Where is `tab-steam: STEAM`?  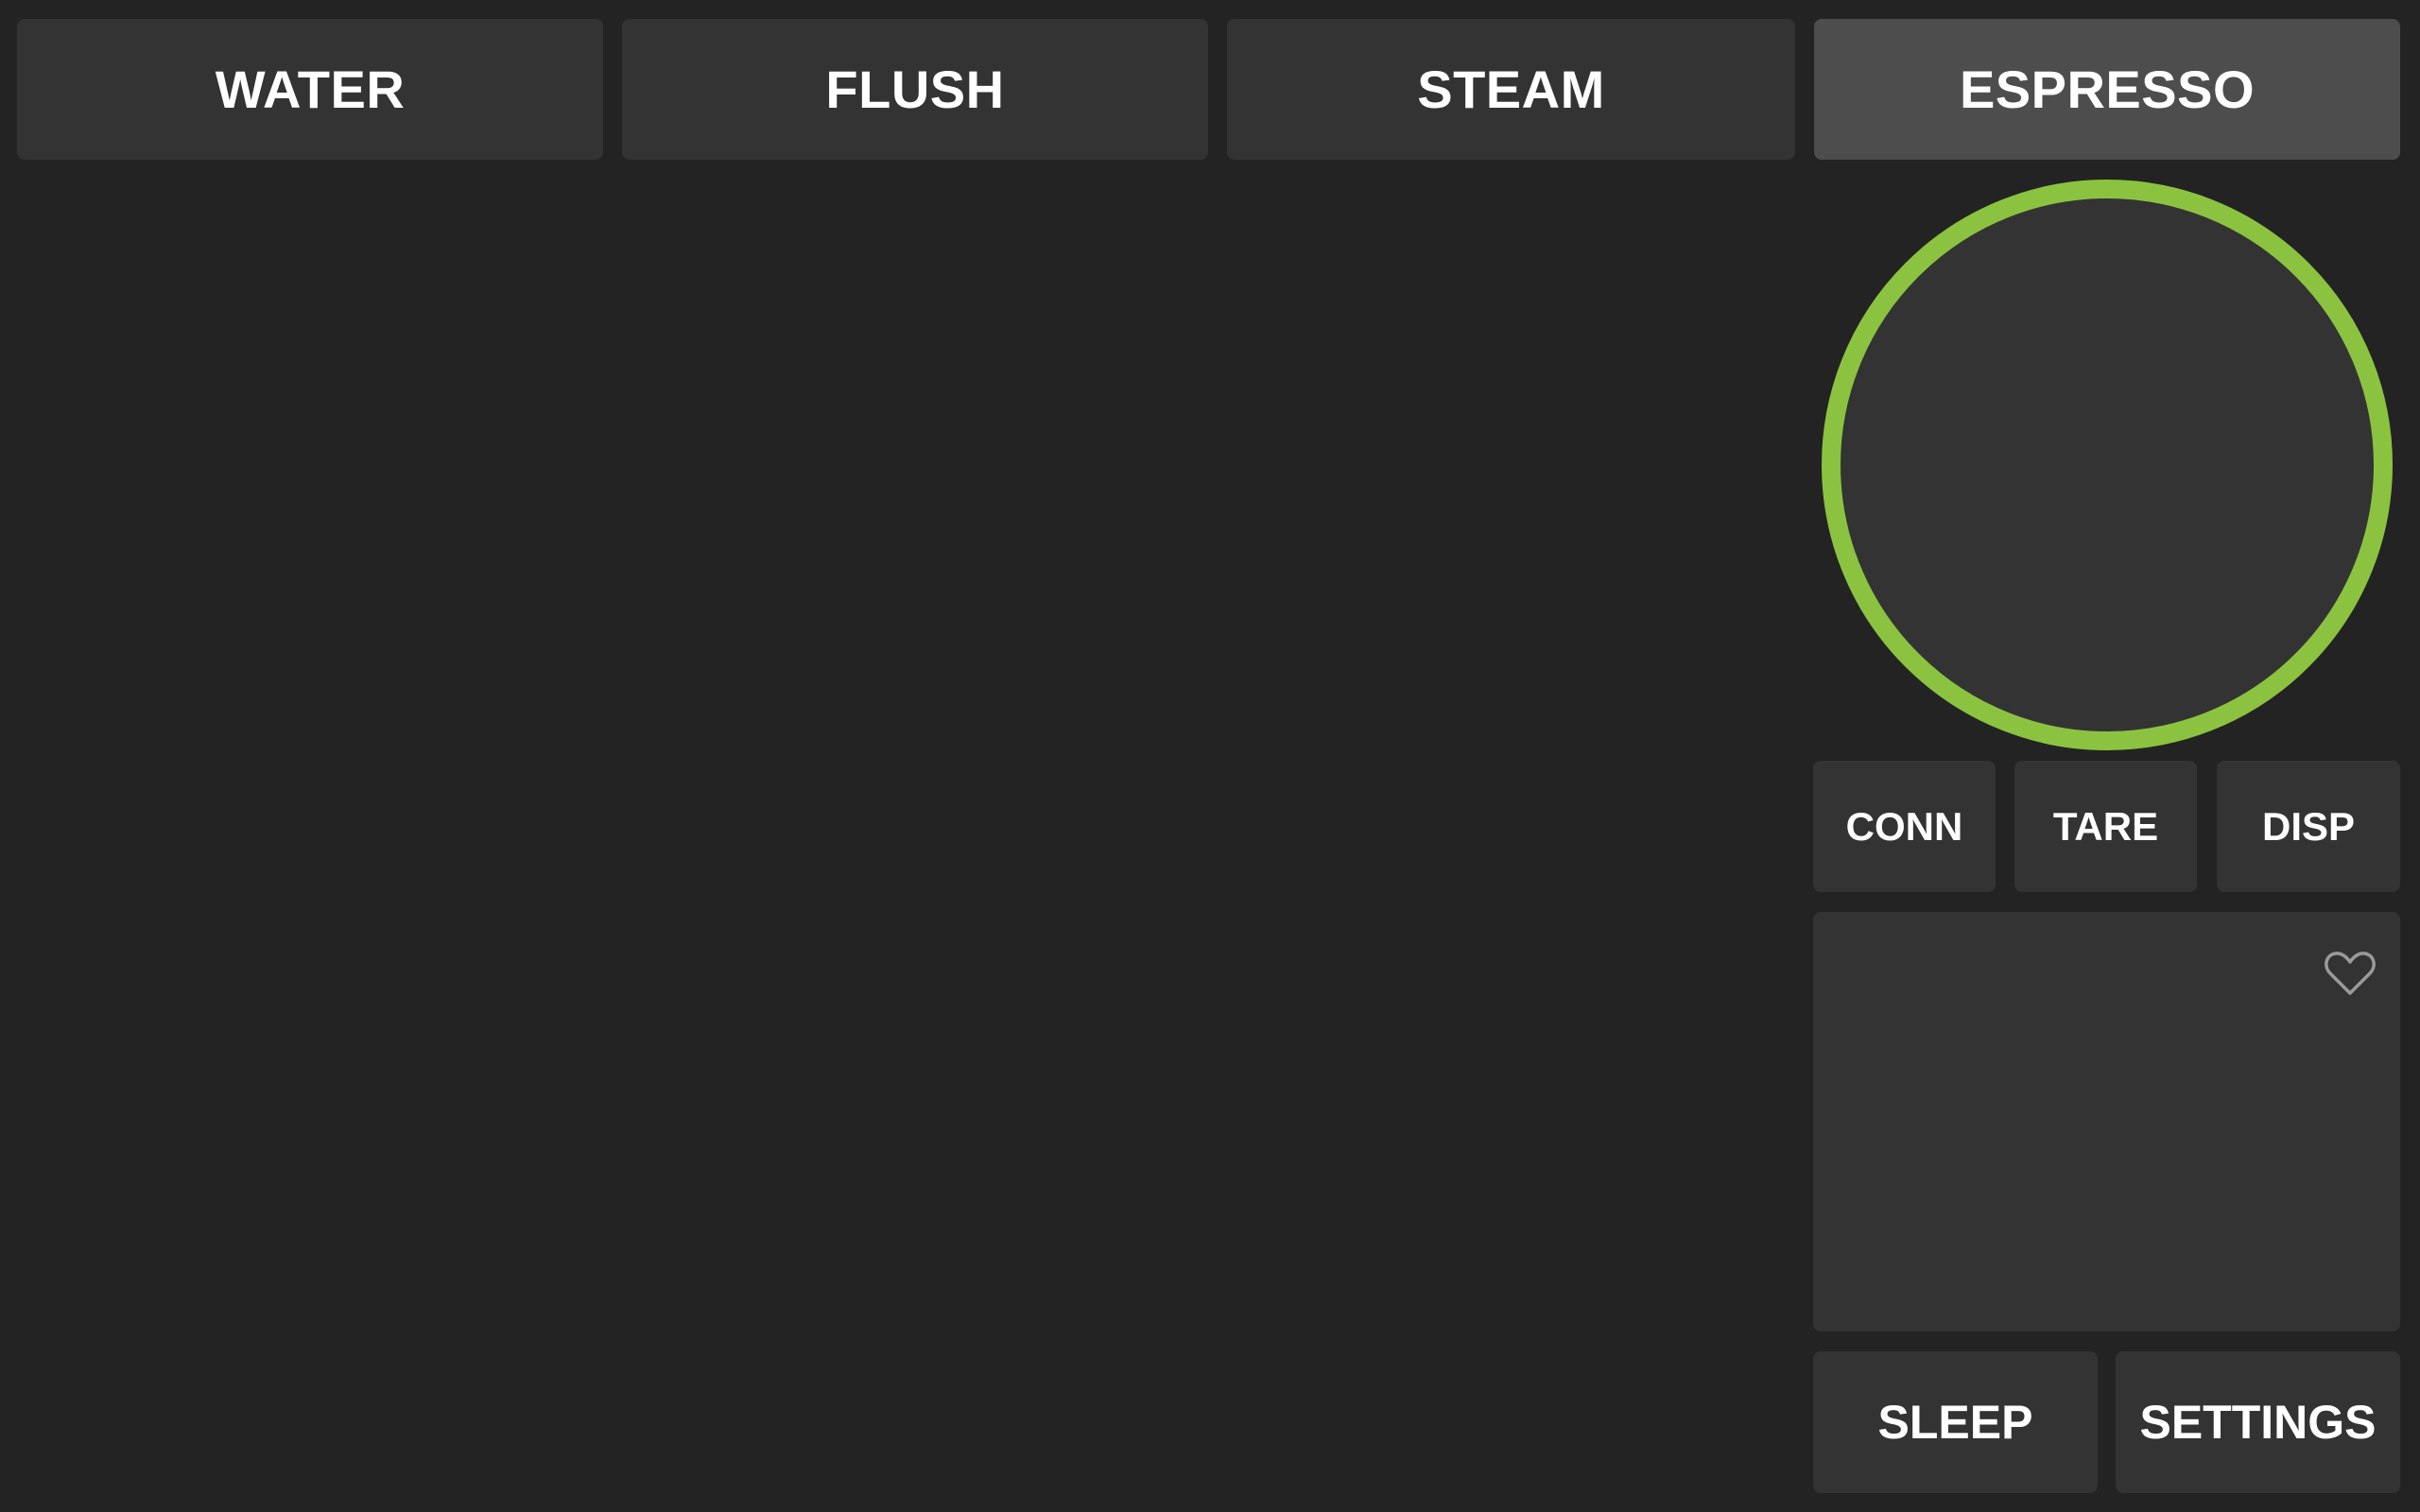
tab-steam: STEAM is located at coordinates (1511, 89).